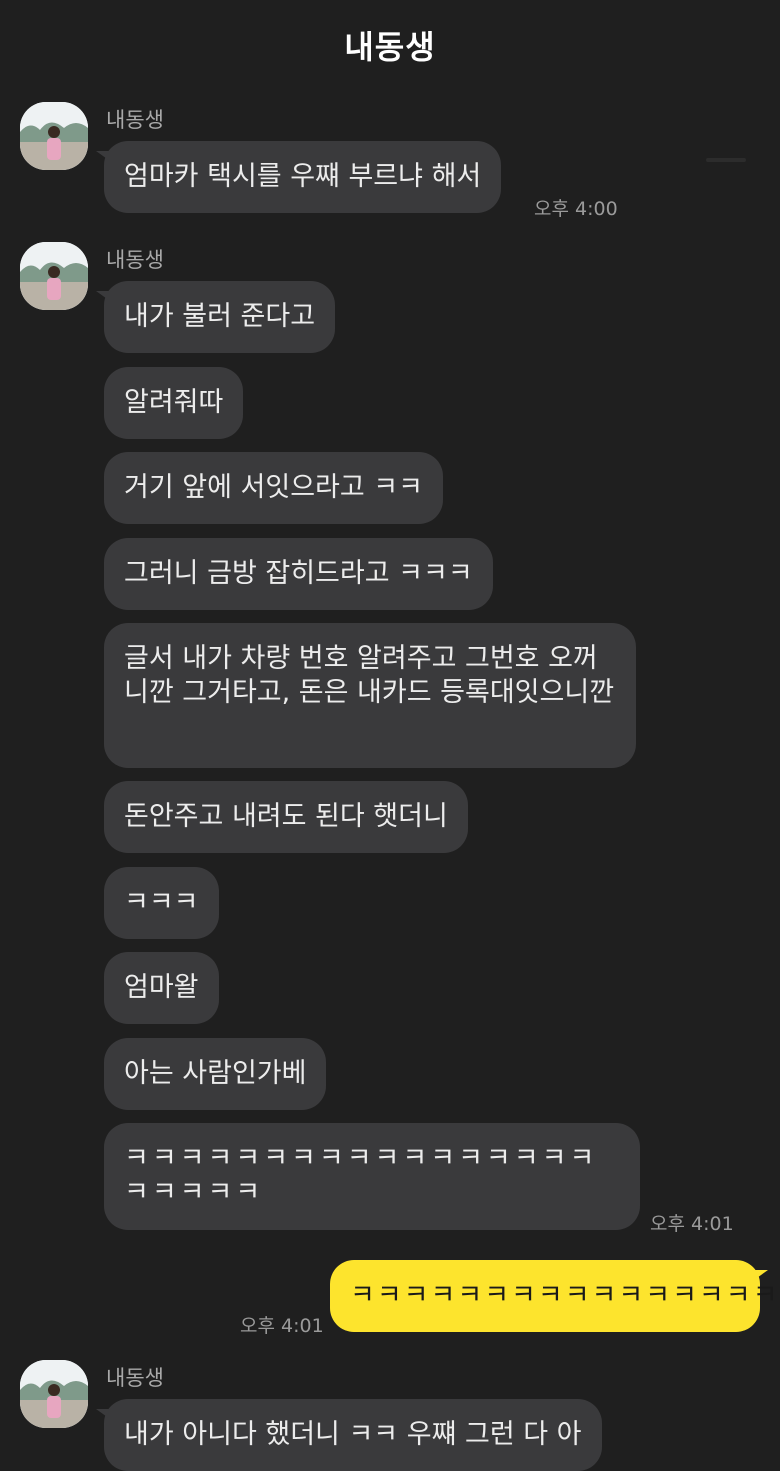 This screenshot has height=1471, width=780. What do you see at coordinates (215, 317) in the screenshot?
I see `message-bubble: 내가 불러 준다고` at bounding box center [215, 317].